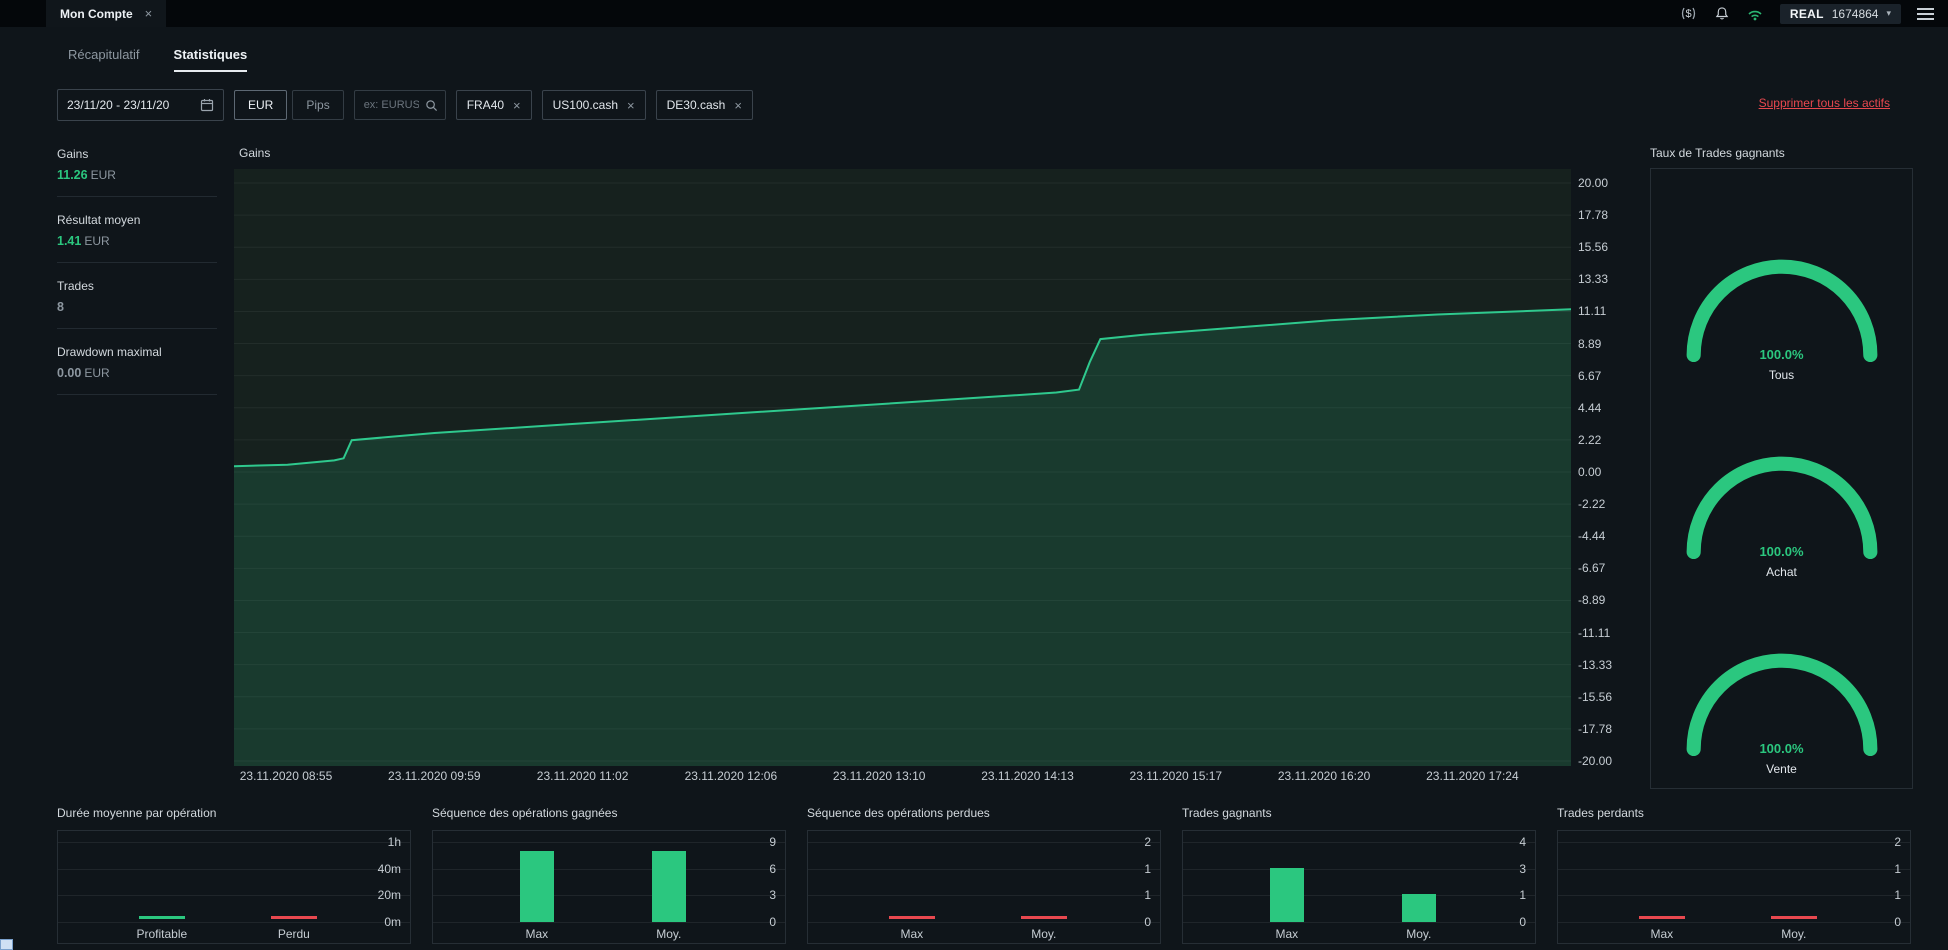 The height and width of the screenshot is (950, 1948). Describe the element at coordinates (1027, 776) in the screenshot. I see `x-axis-label: 23.11.2020 14:13` at that location.